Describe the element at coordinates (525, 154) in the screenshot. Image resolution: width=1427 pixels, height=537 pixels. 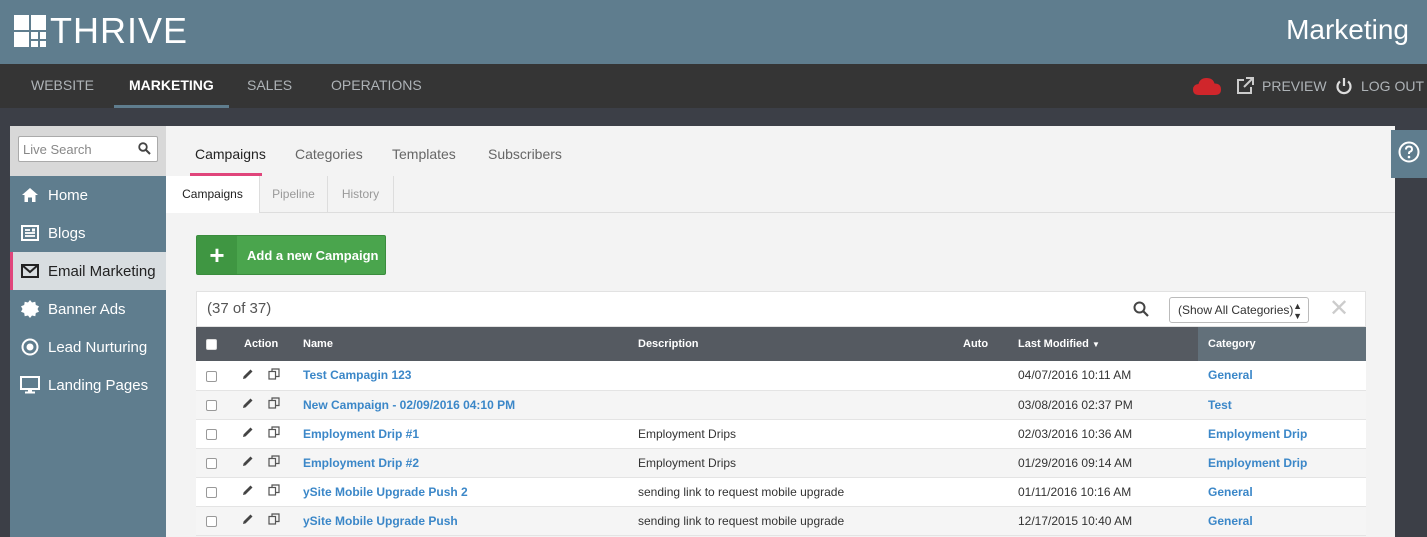
I see `tab-subscribers: Subscribers` at that location.